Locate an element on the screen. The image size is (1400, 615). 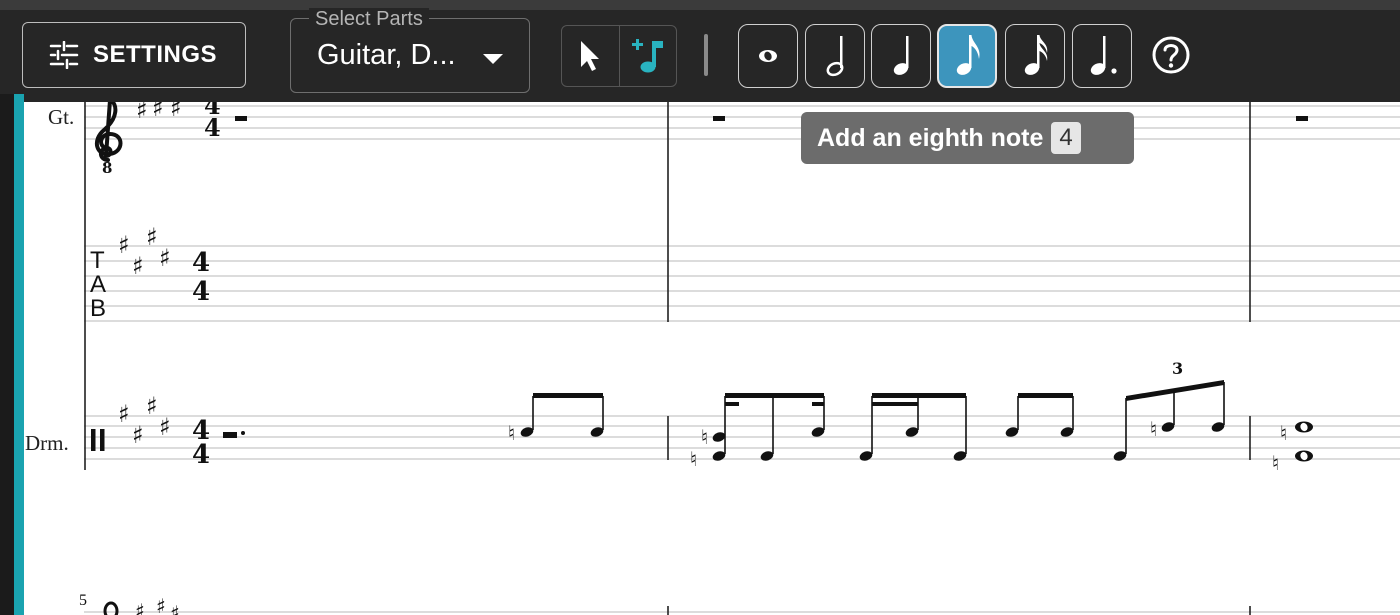
sixteenth-note-button is located at coordinates (1035, 56).